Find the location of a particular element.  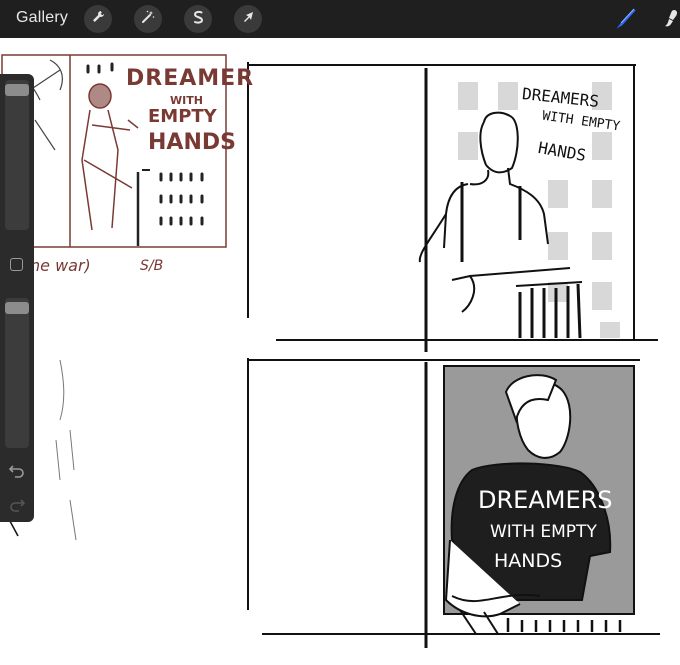

panel-2-shirt-text-line-2: WITH EMPTY is located at coordinates (543, 532).